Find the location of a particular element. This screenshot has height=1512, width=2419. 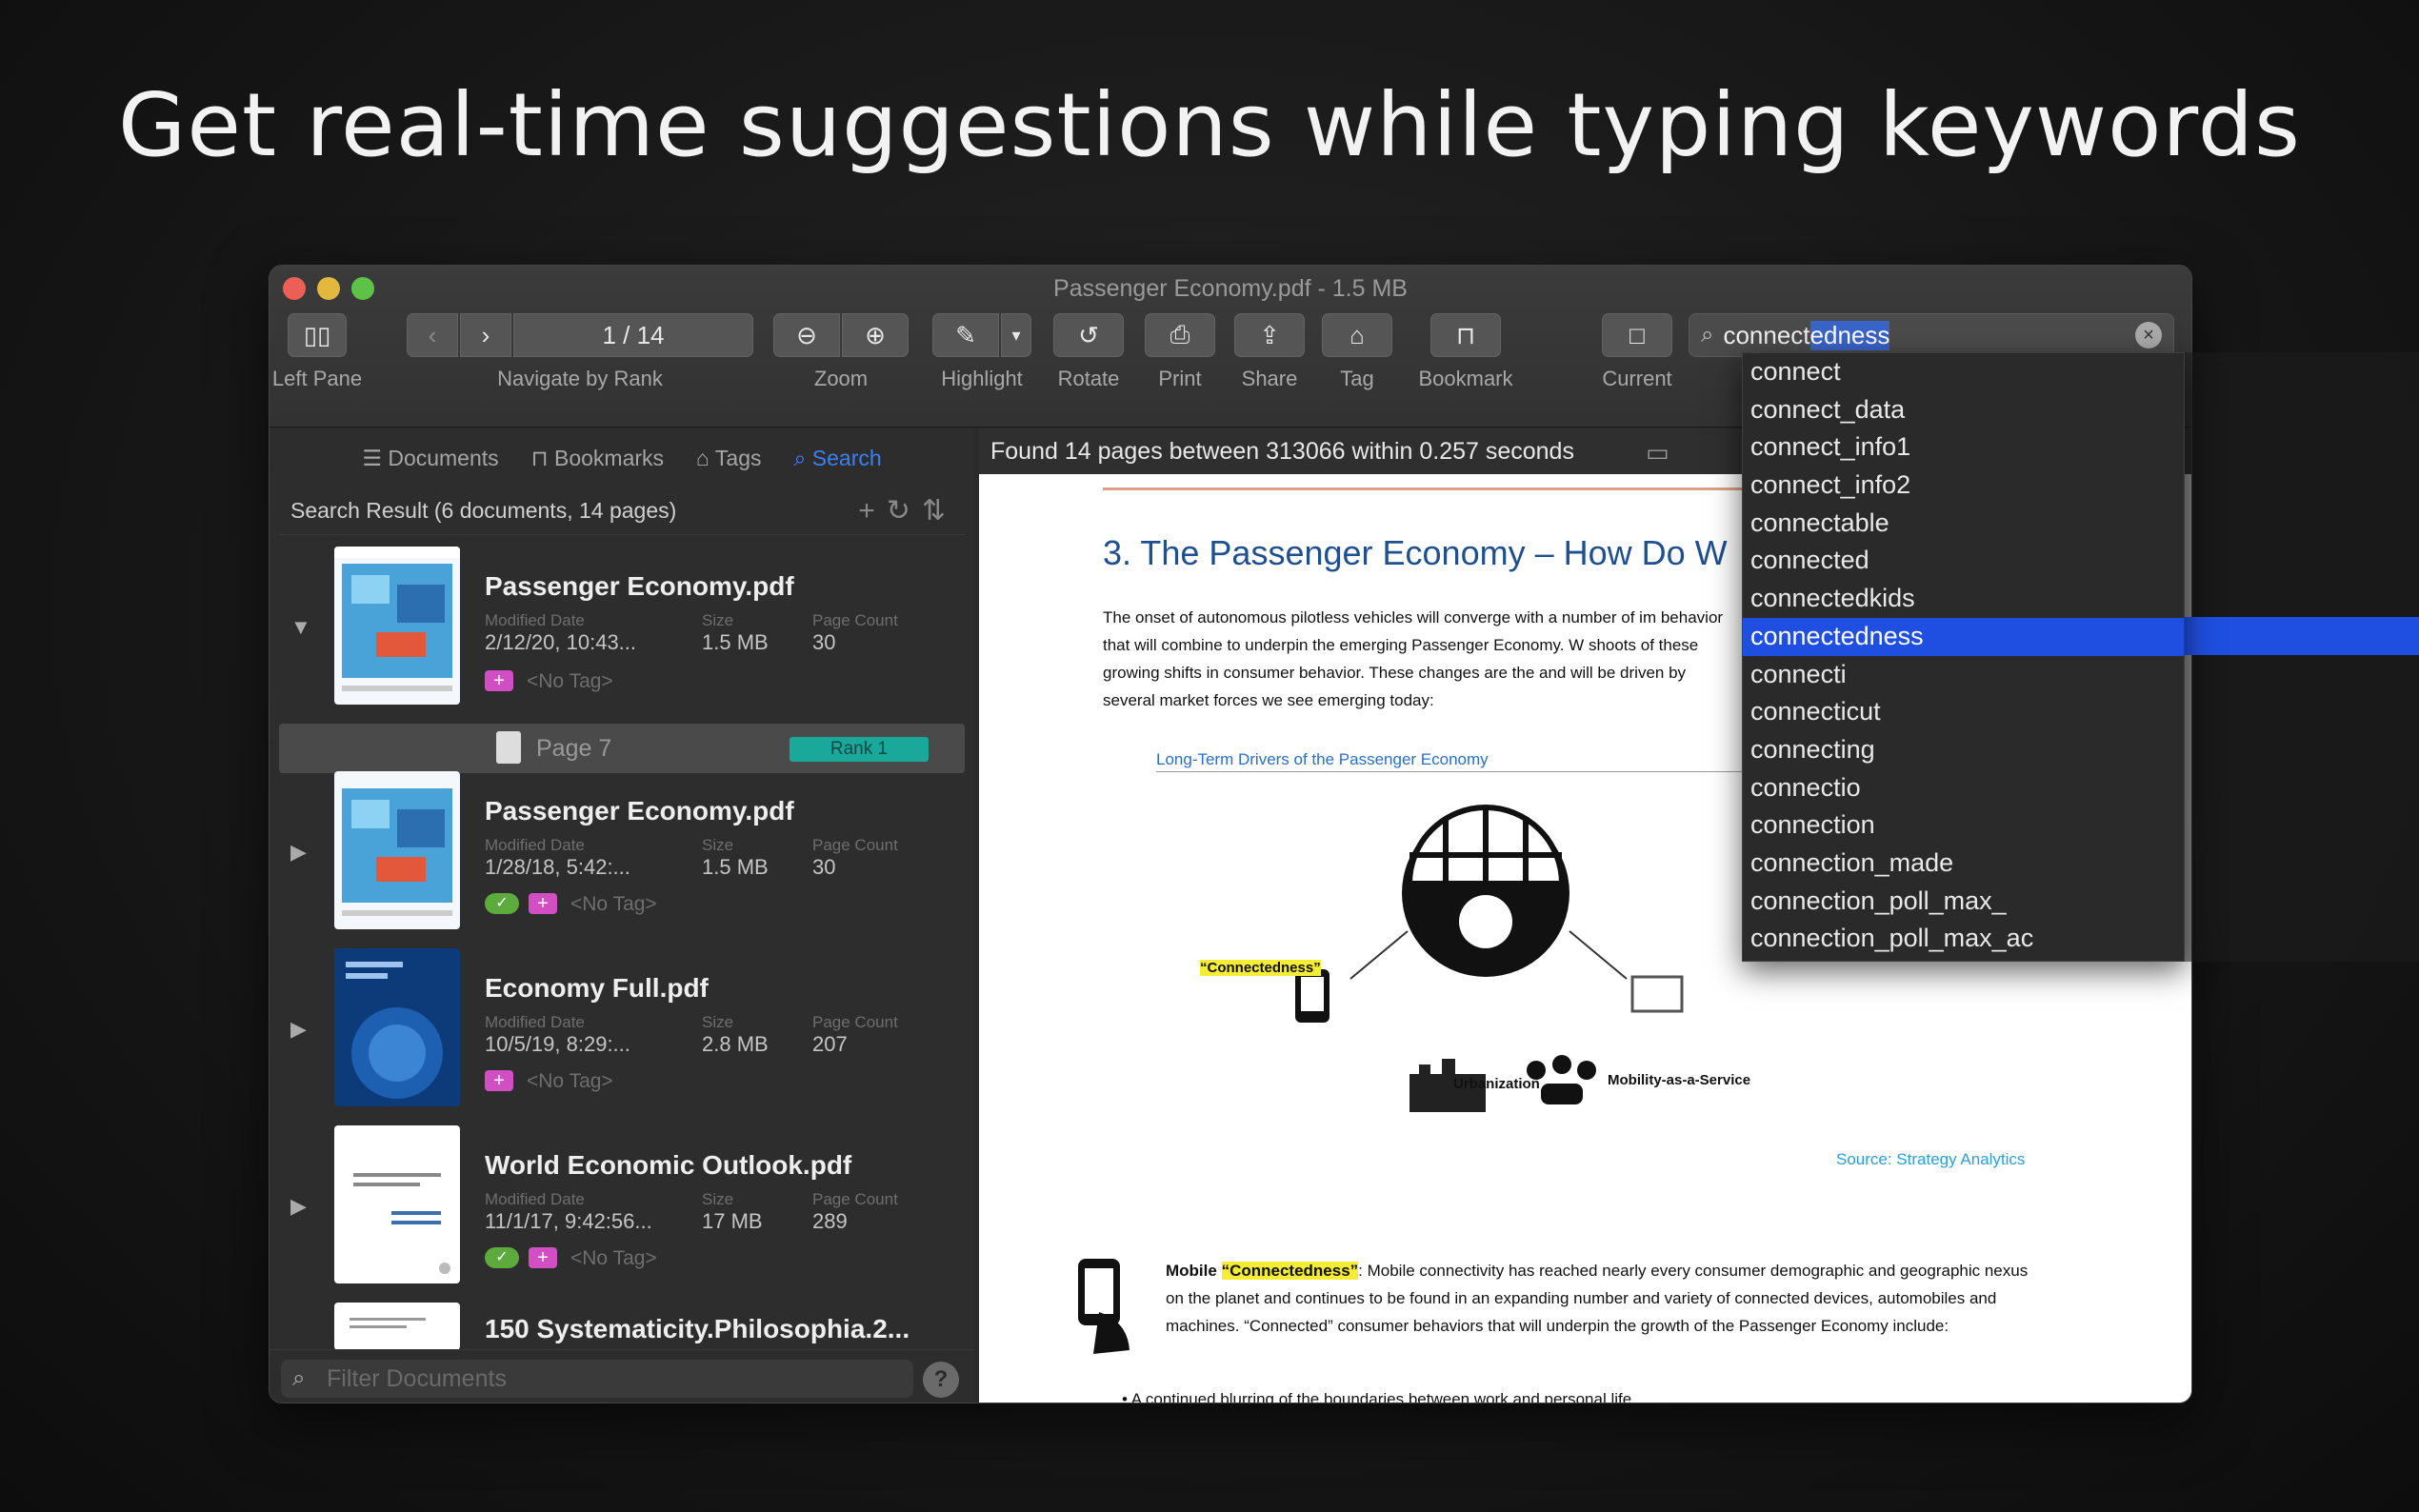

previous-button: ‹ is located at coordinates (432, 335).